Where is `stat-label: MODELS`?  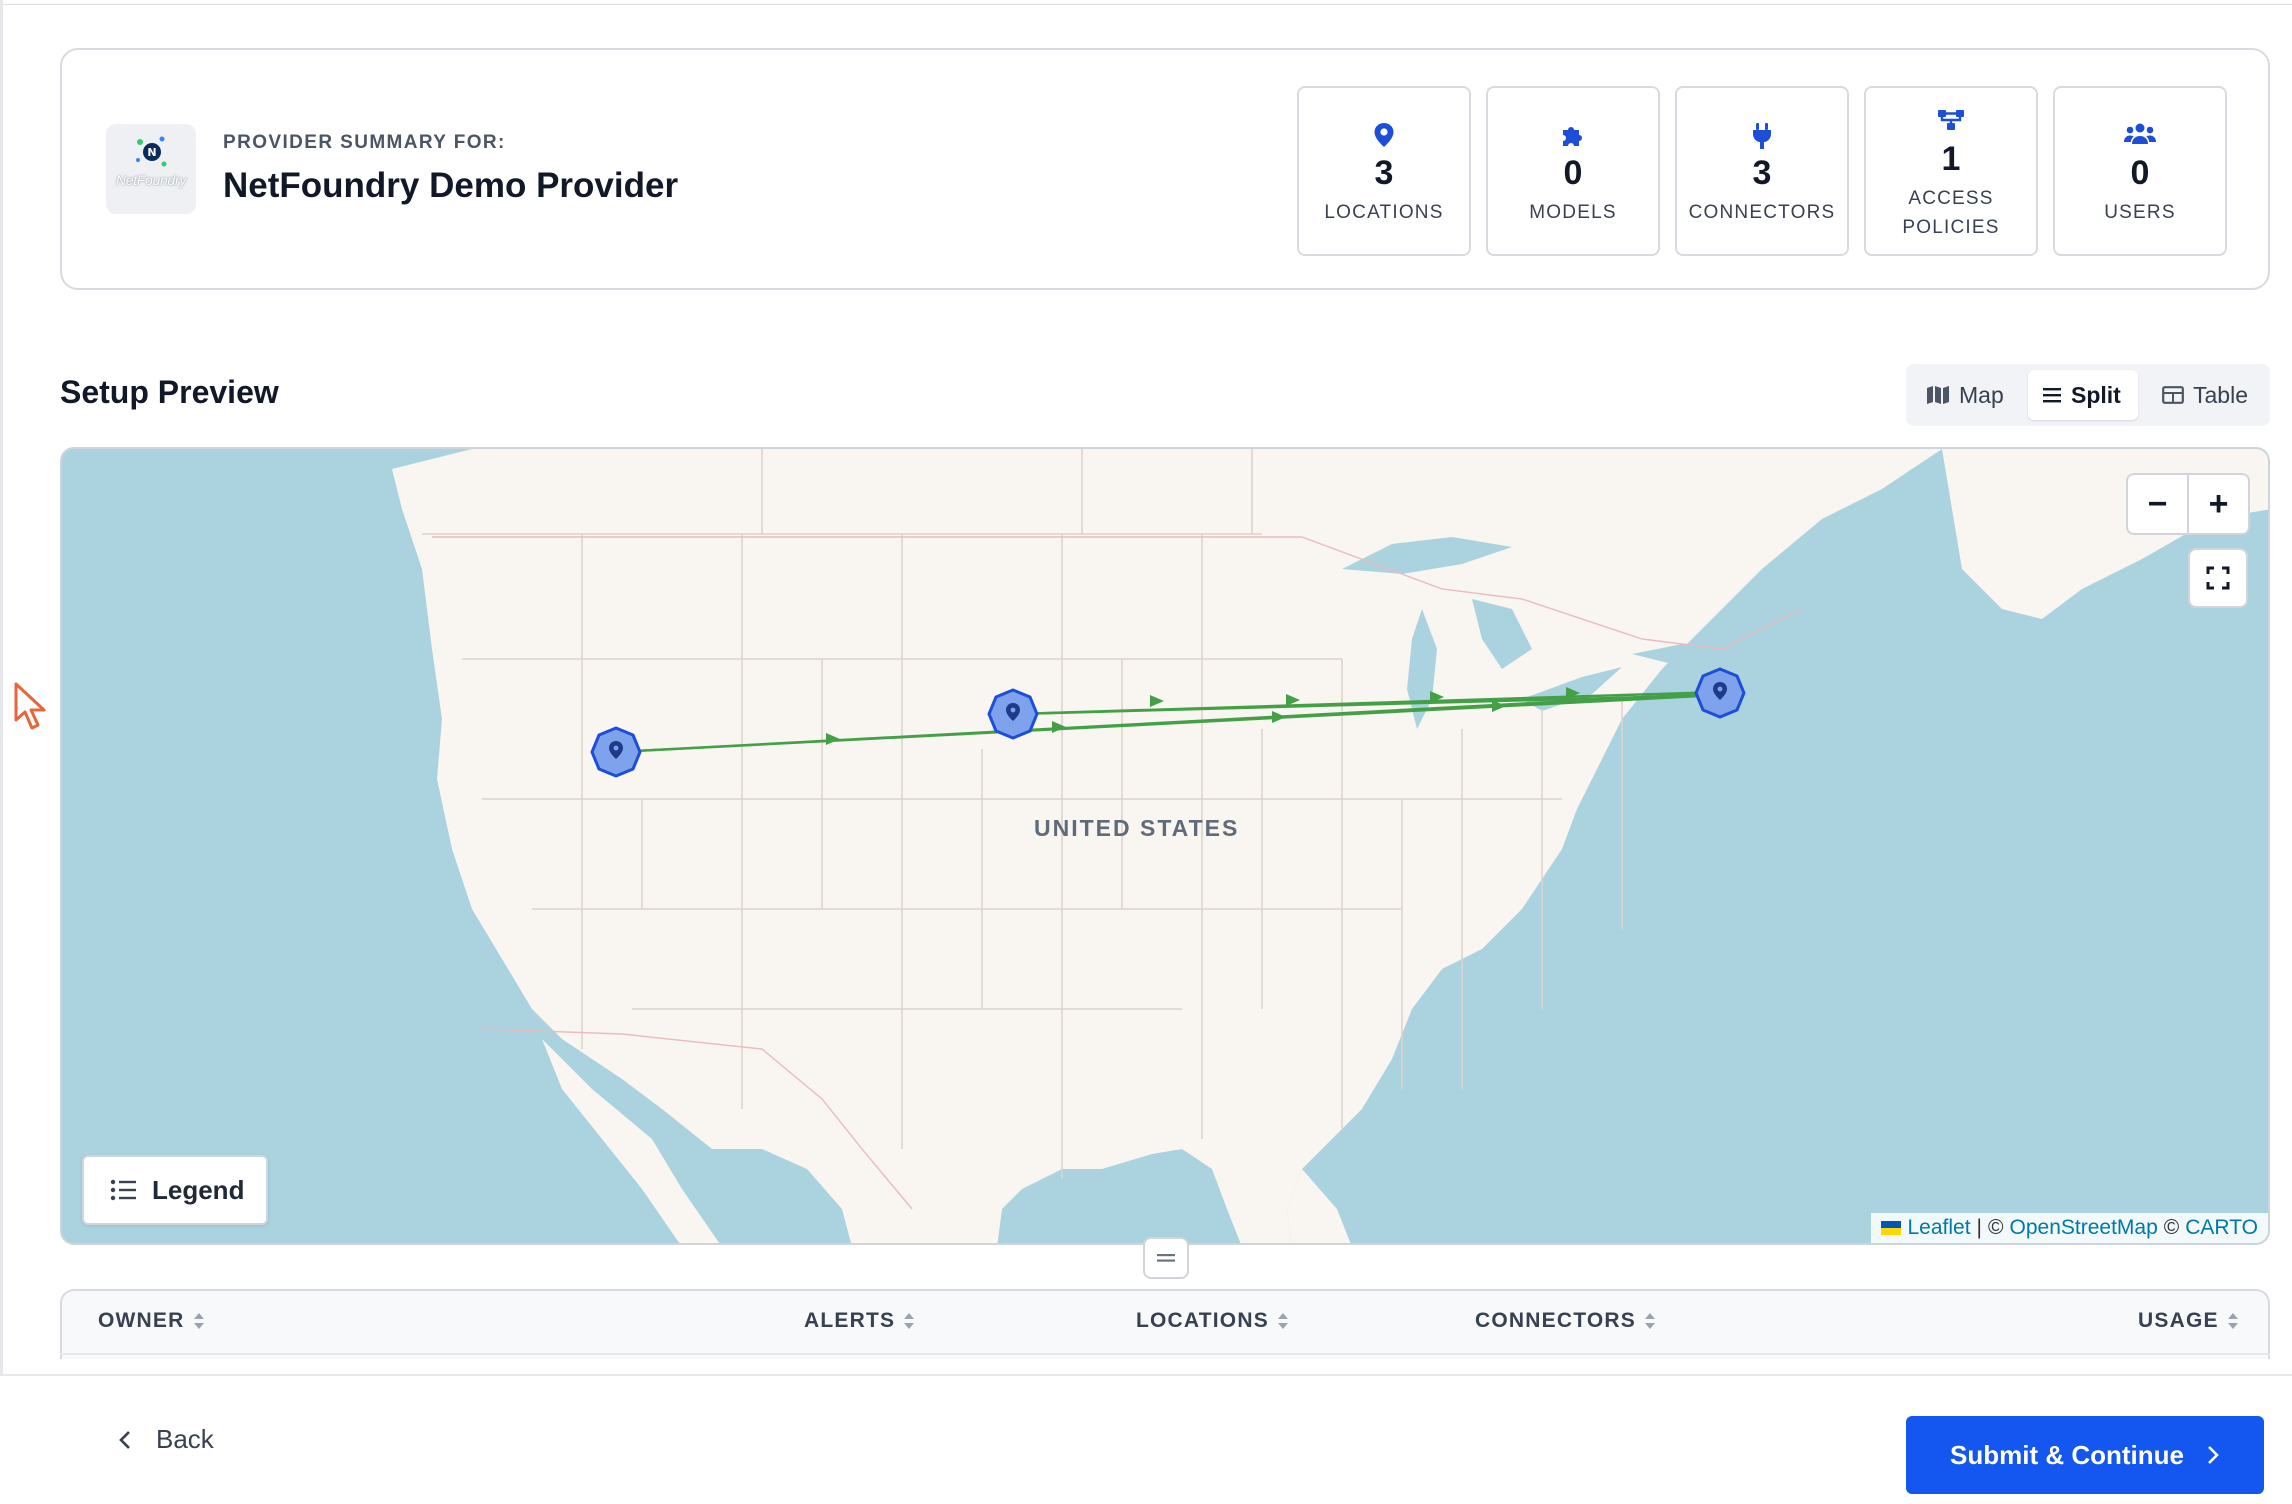
stat-label: MODELS is located at coordinates (1573, 212).